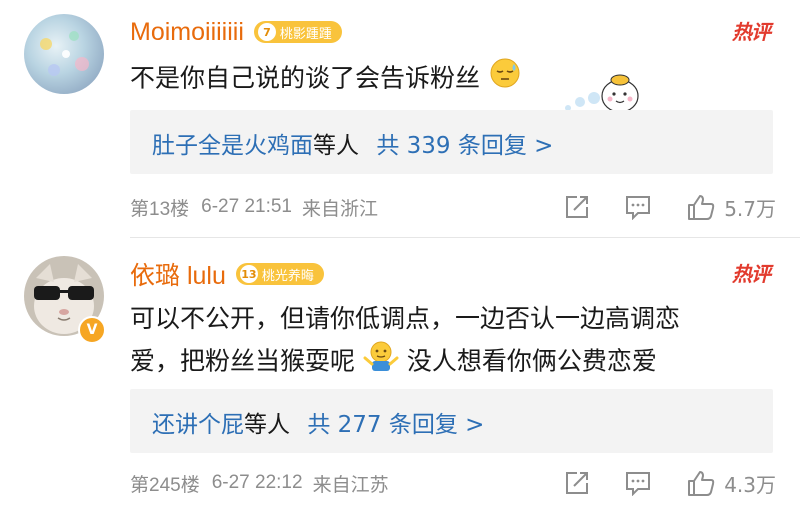  Describe the element at coordinates (305, 78) in the screenshot. I see `comment-text-body: 不是你自己说的谈了会告诉粉丝` at that location.